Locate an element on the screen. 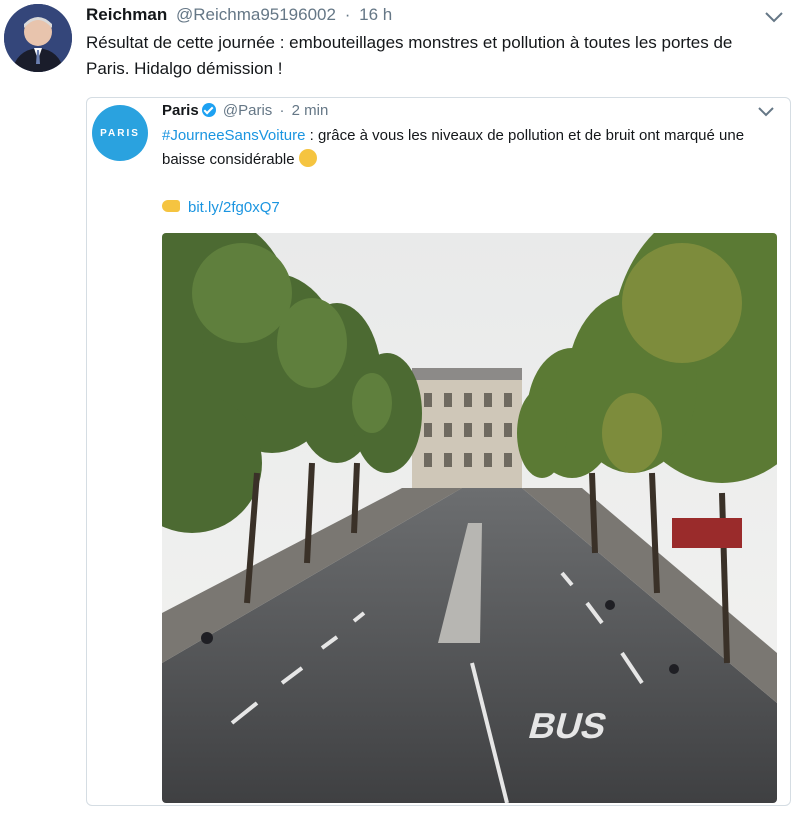 The height and width of the screenshot is (815, 800). short-link: bit.ly/2fg0xQ7 is located at coordinates (234, 207).